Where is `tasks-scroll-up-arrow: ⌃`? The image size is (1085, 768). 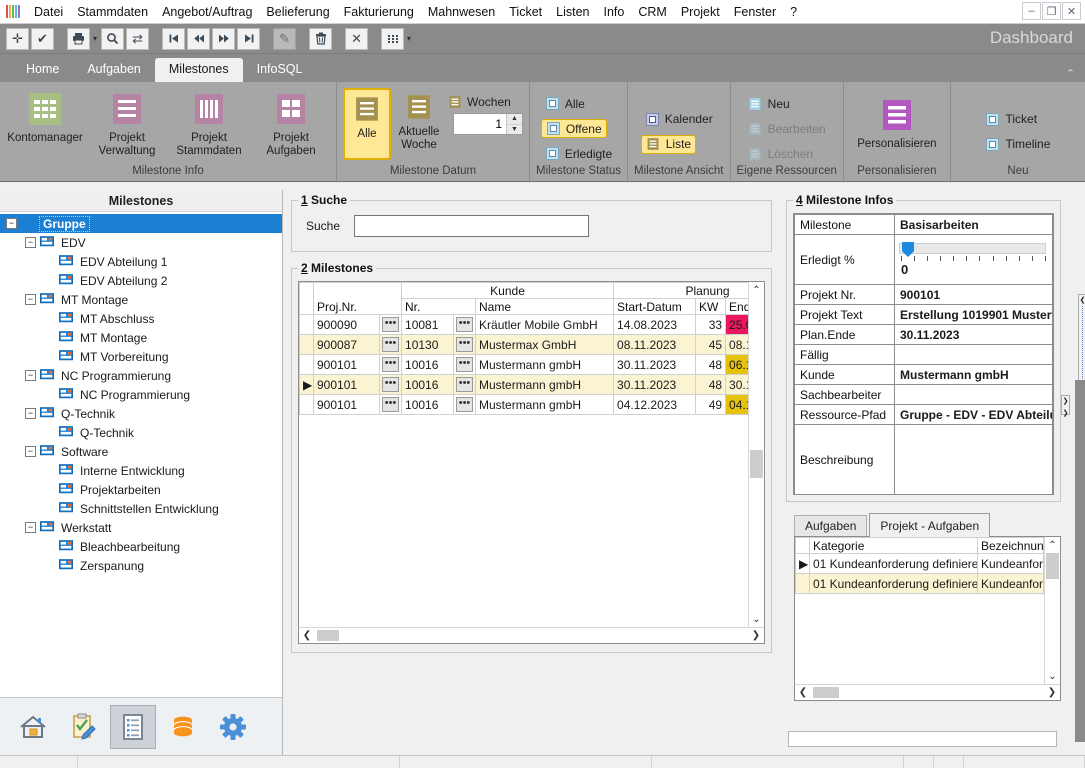
tasks-scroll-up-arrow: ⌃ is located at coordinates (1052, 545).